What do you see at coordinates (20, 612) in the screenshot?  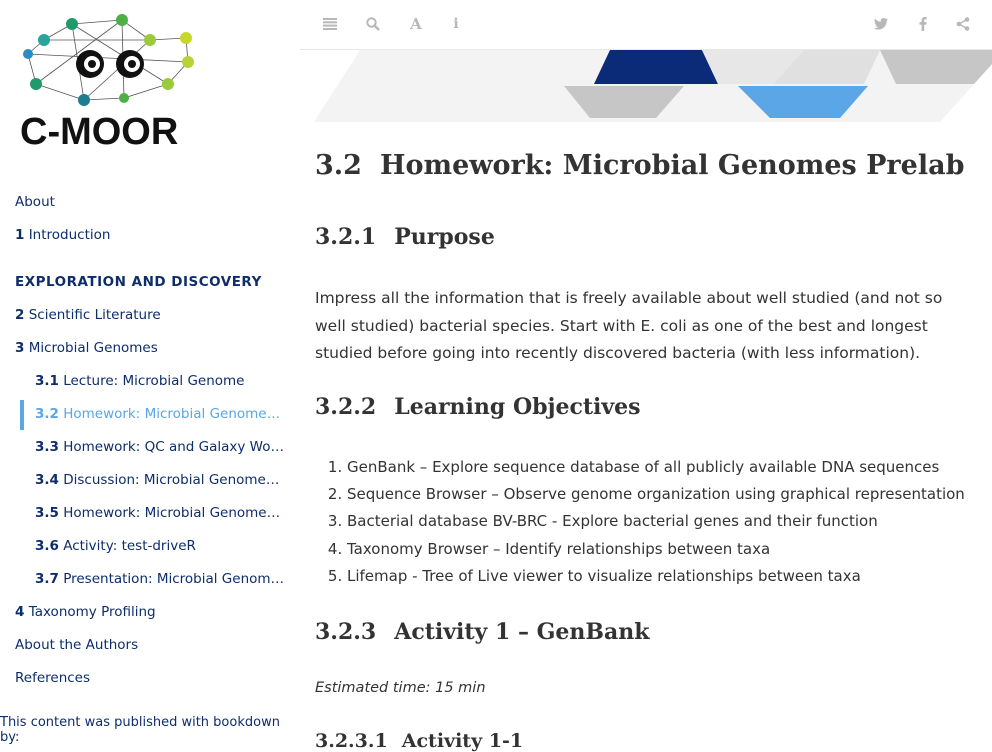 I see `toc-number: 4` at bounding box center [20, 612].